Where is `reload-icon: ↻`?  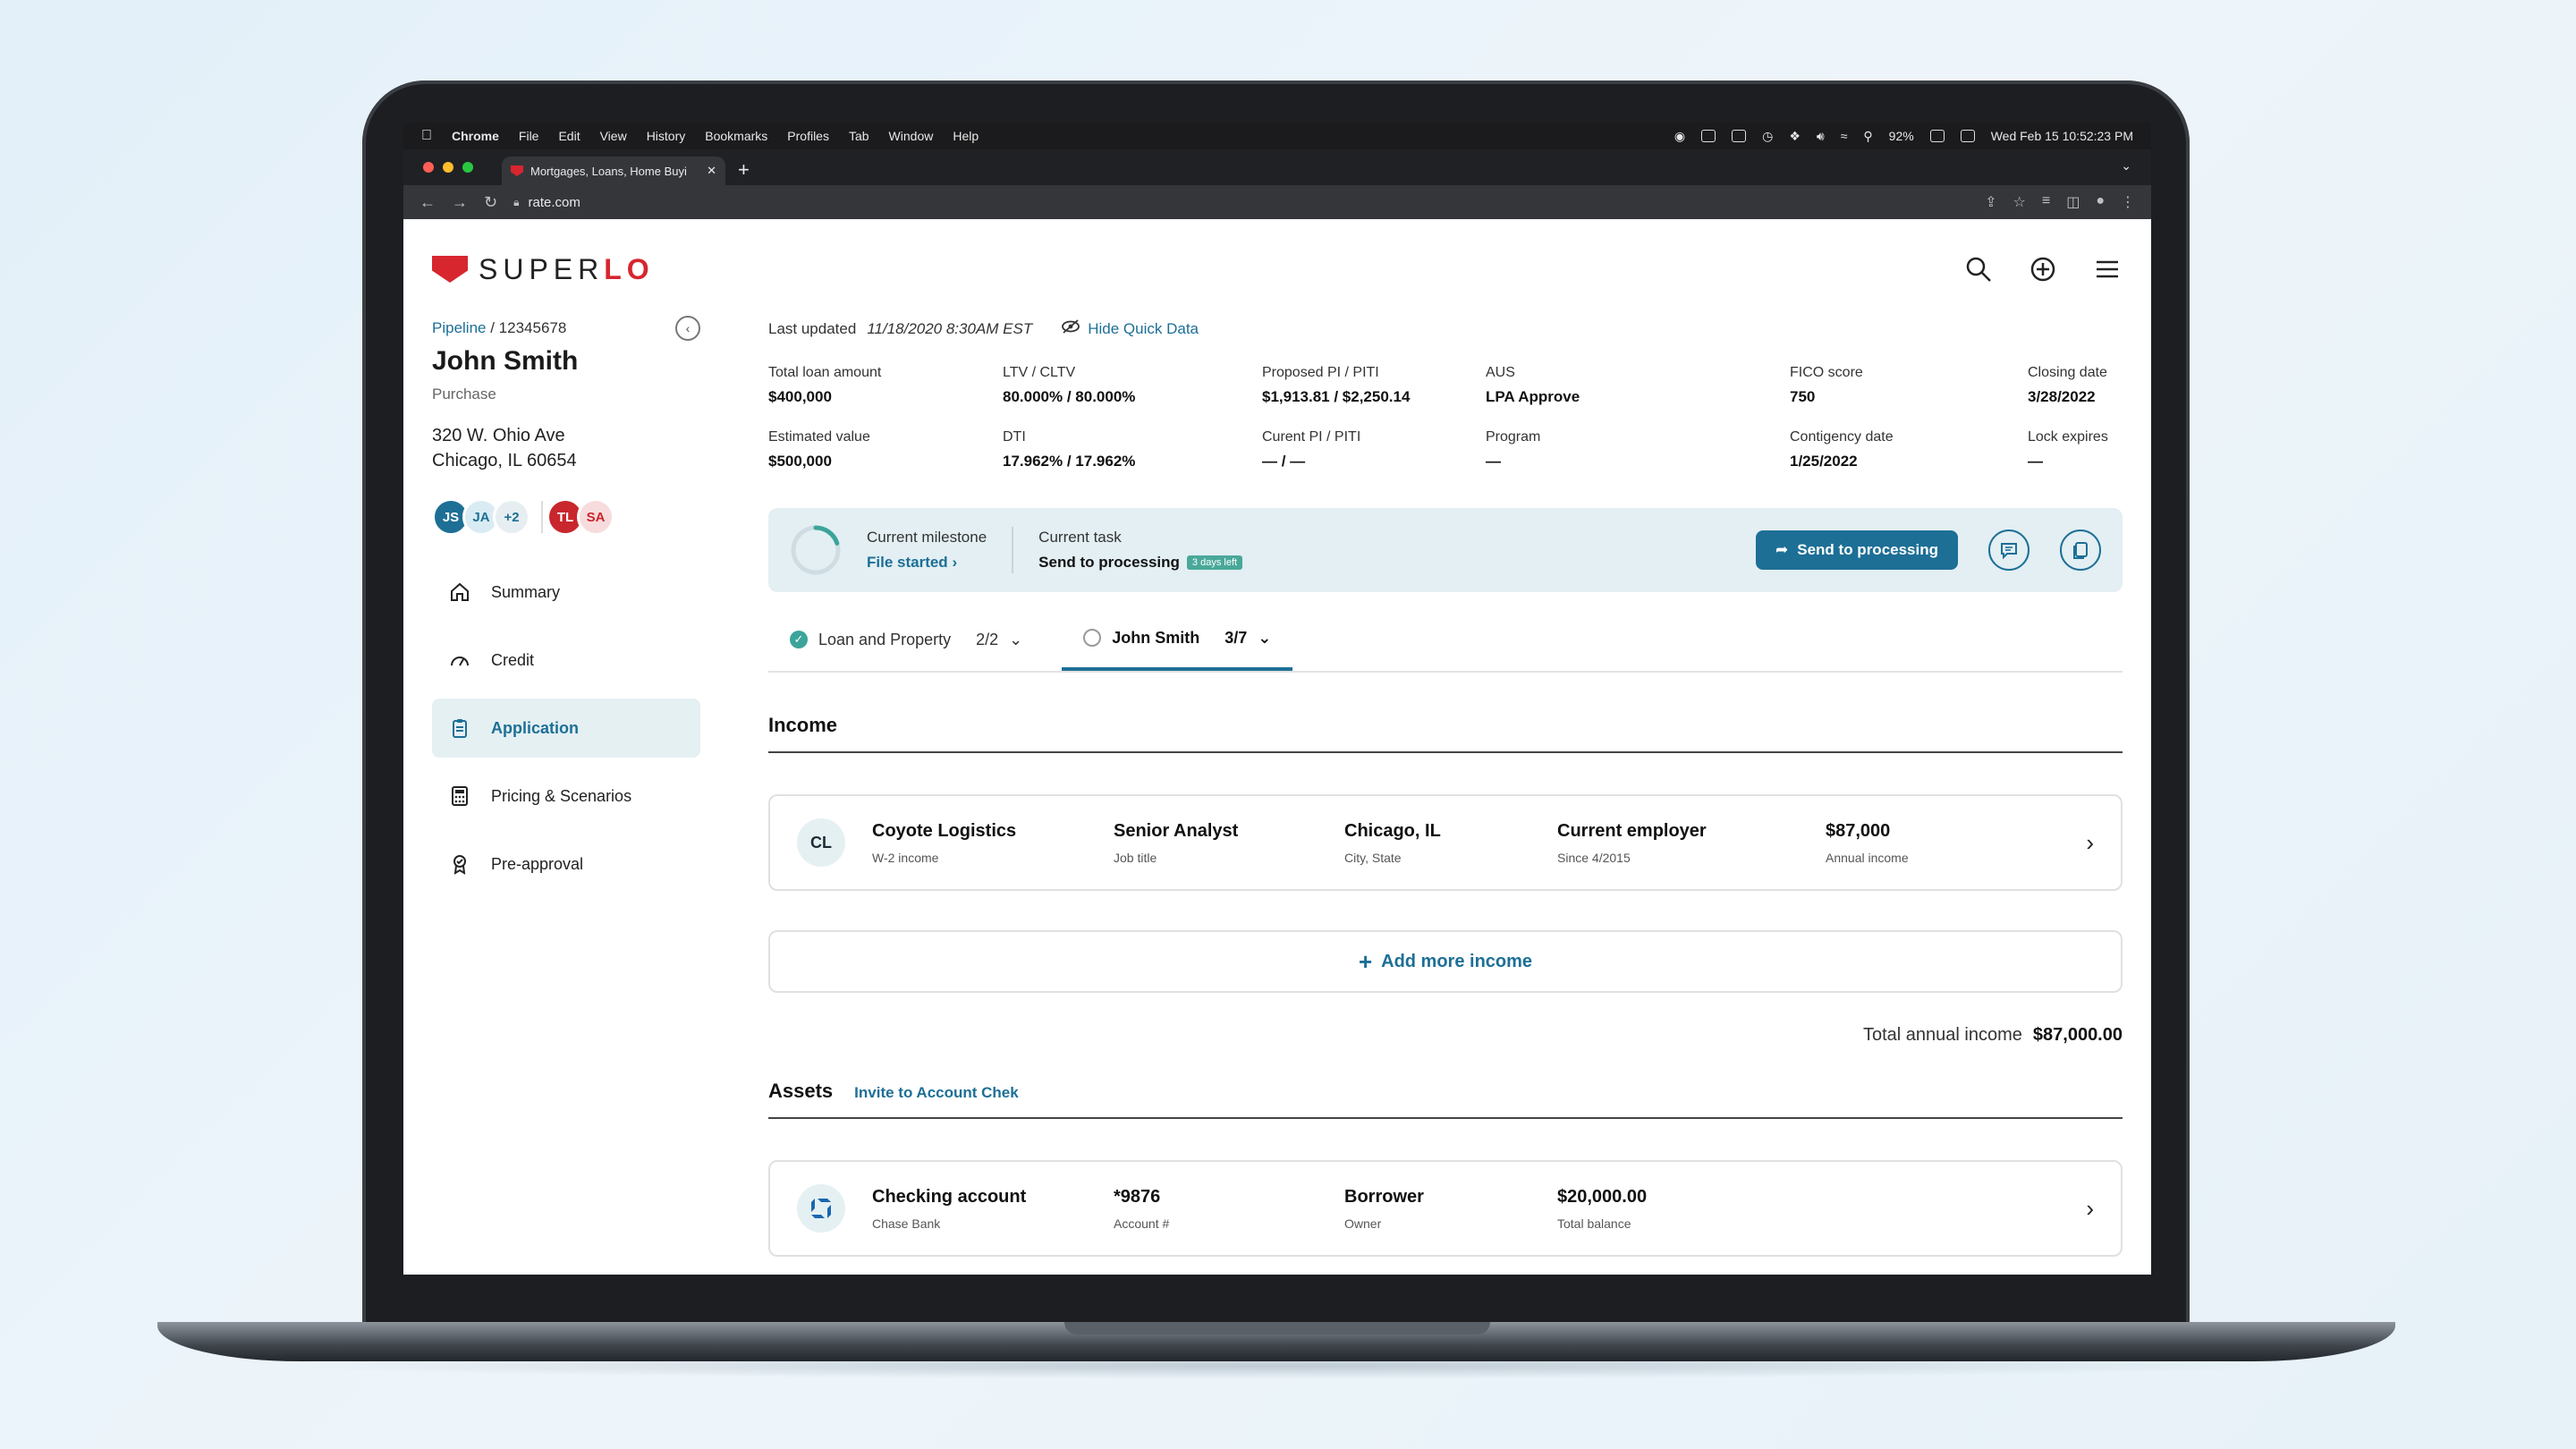 reload-icon: ↻ is located at coordinates (490, 202).